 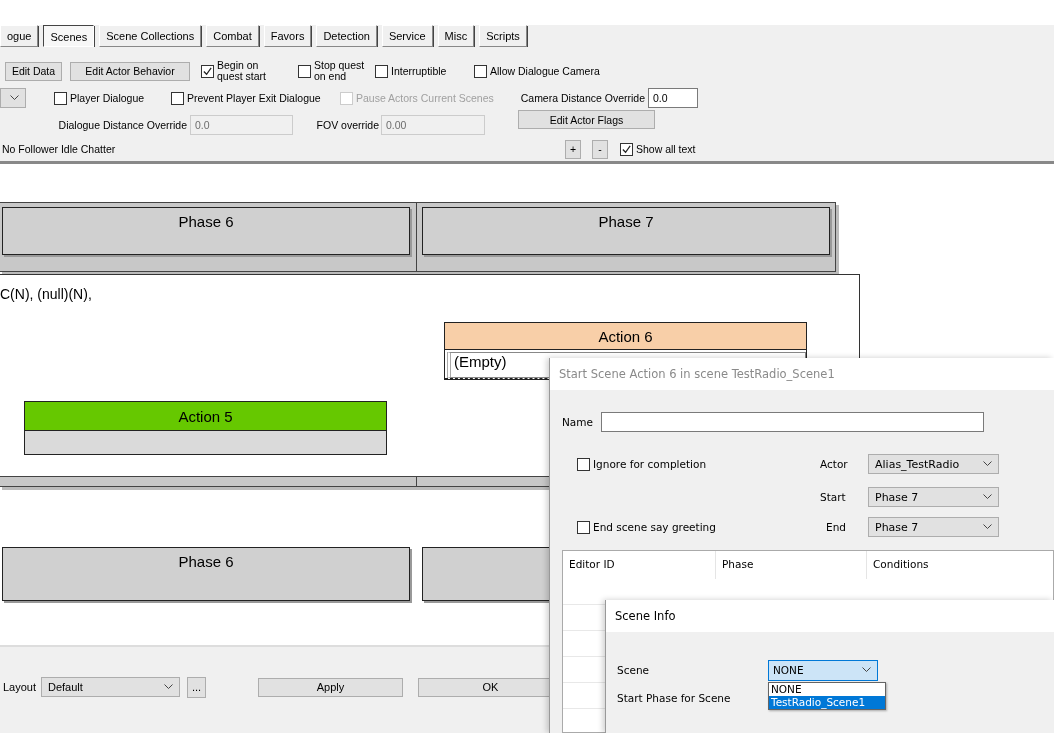 What do you see at coordinates (792, 422) in the screenshot?
I see `name-field` at bounding box center [792, 422].